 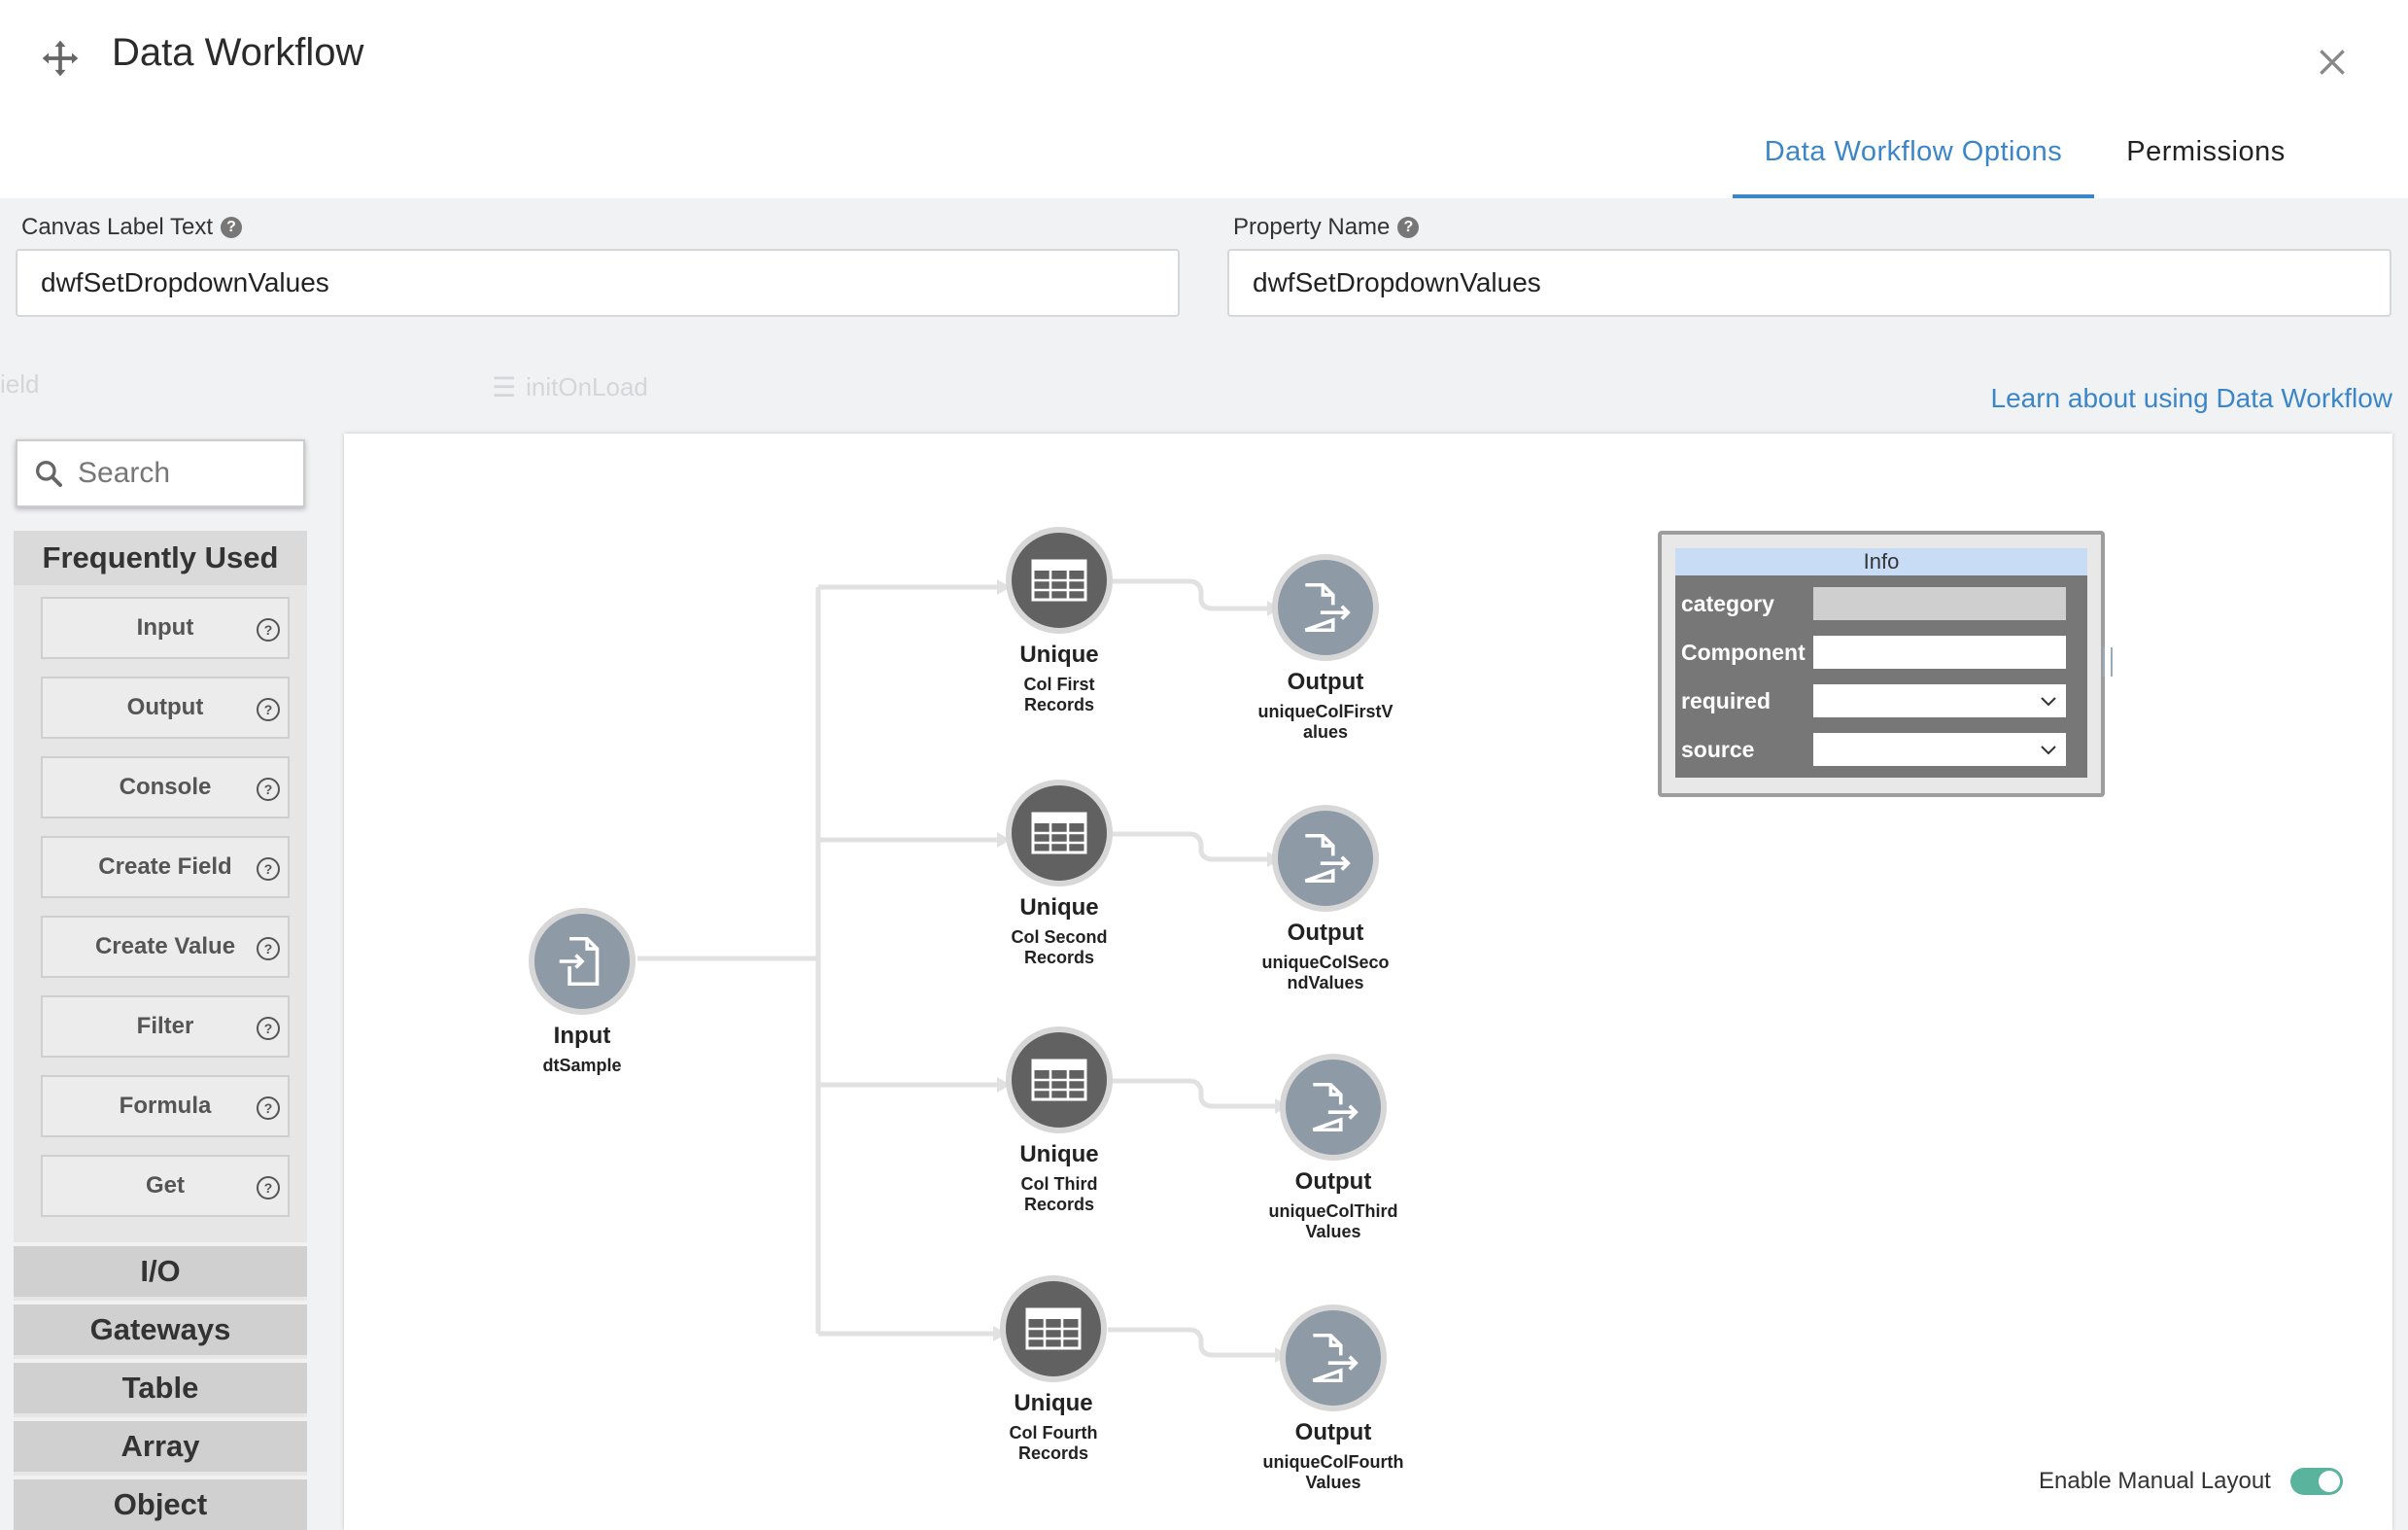 I want to click on required-select, so click(x=1940, y=700).